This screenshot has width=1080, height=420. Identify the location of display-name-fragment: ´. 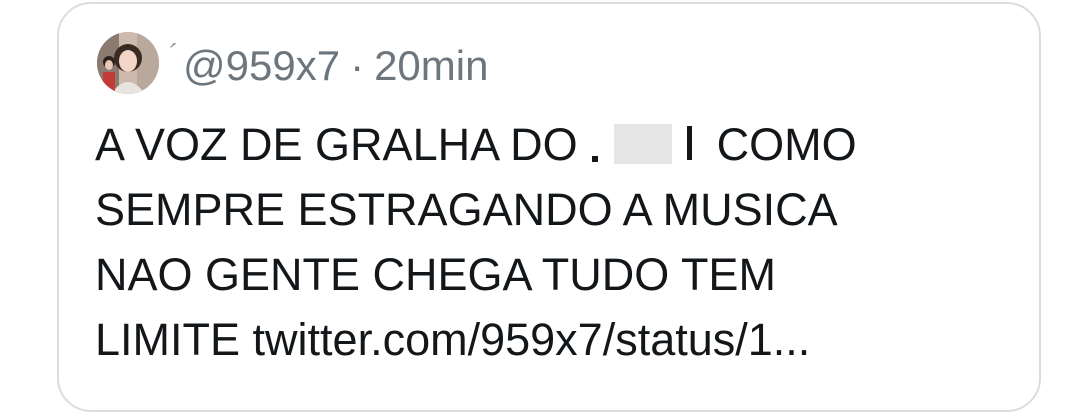
(174, 55).